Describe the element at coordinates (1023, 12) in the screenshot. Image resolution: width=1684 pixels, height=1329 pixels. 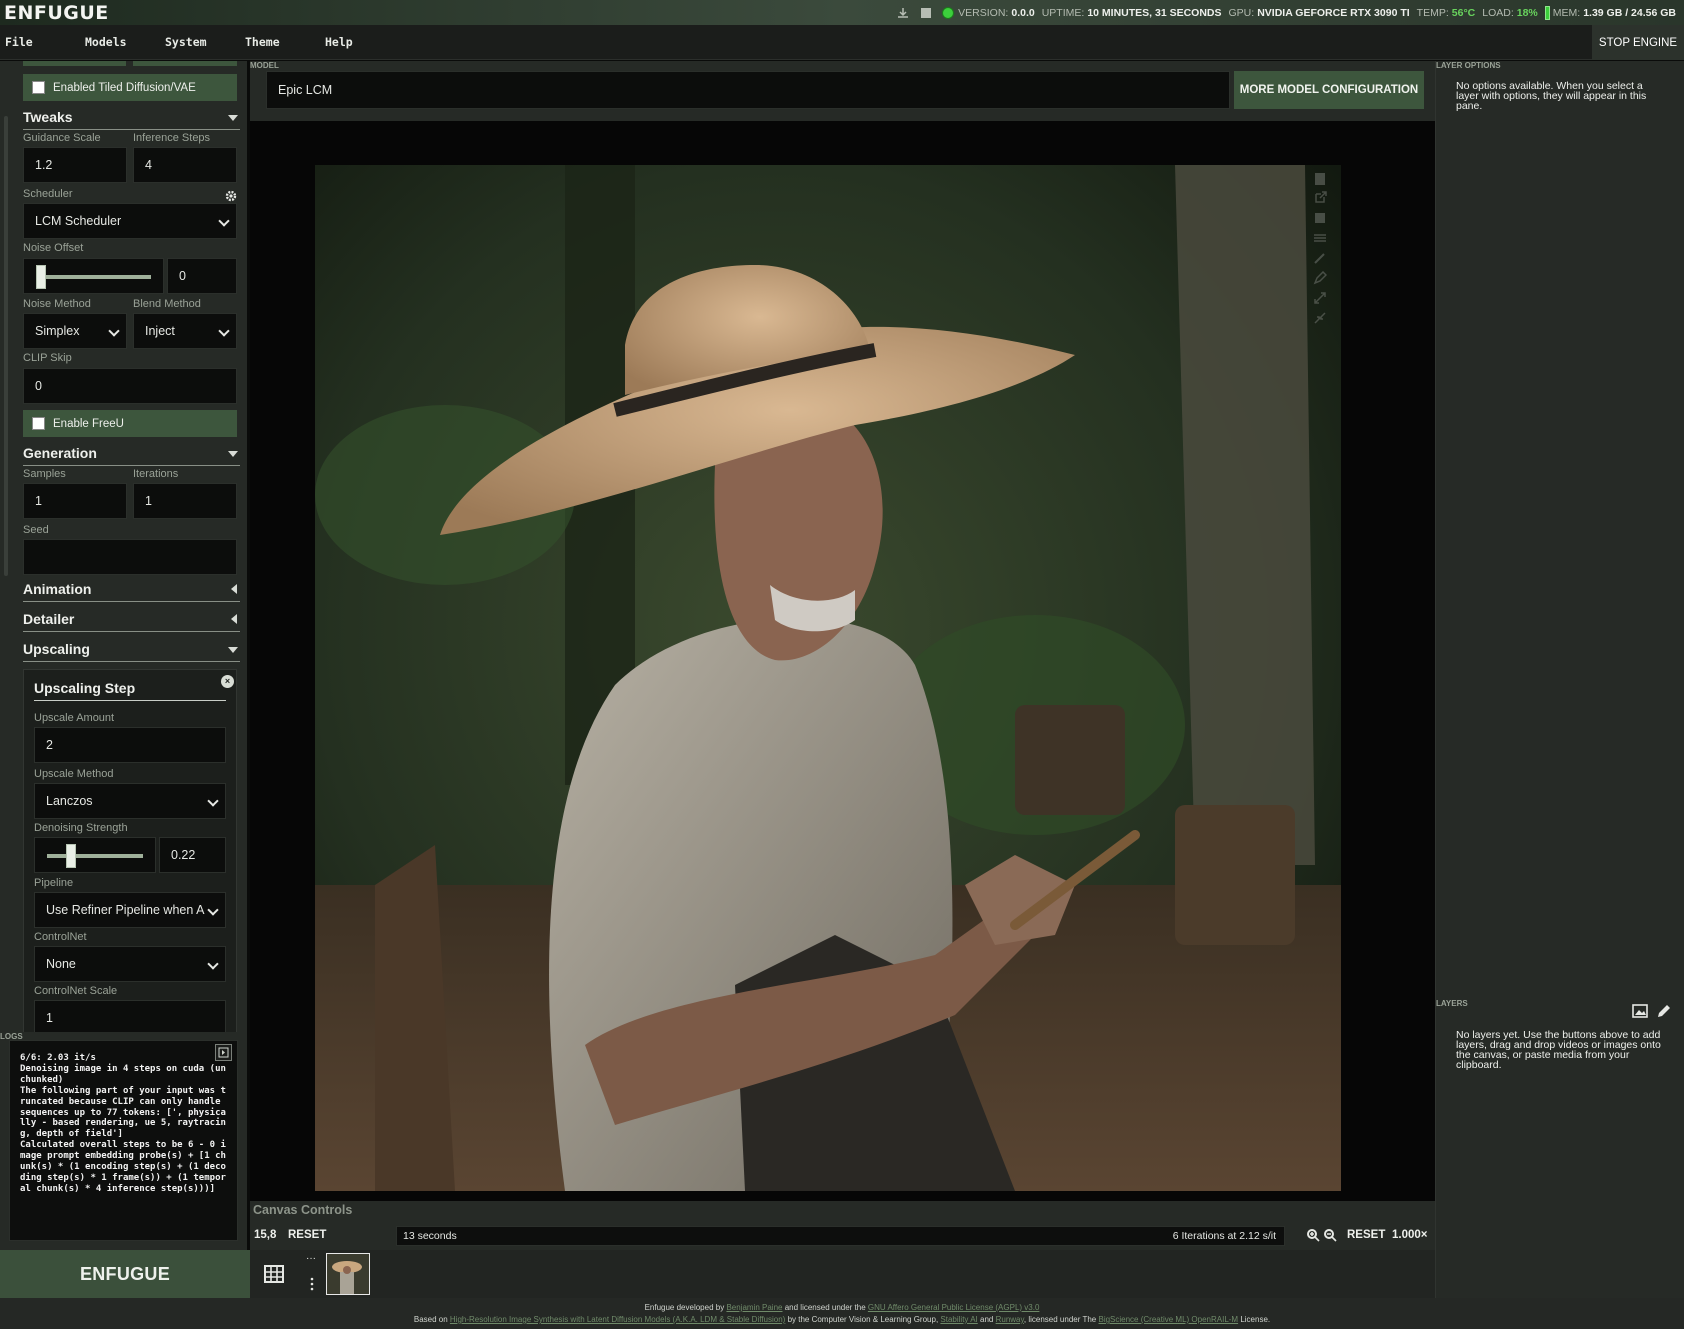
I see `version-value: 0.0.0` at that location.